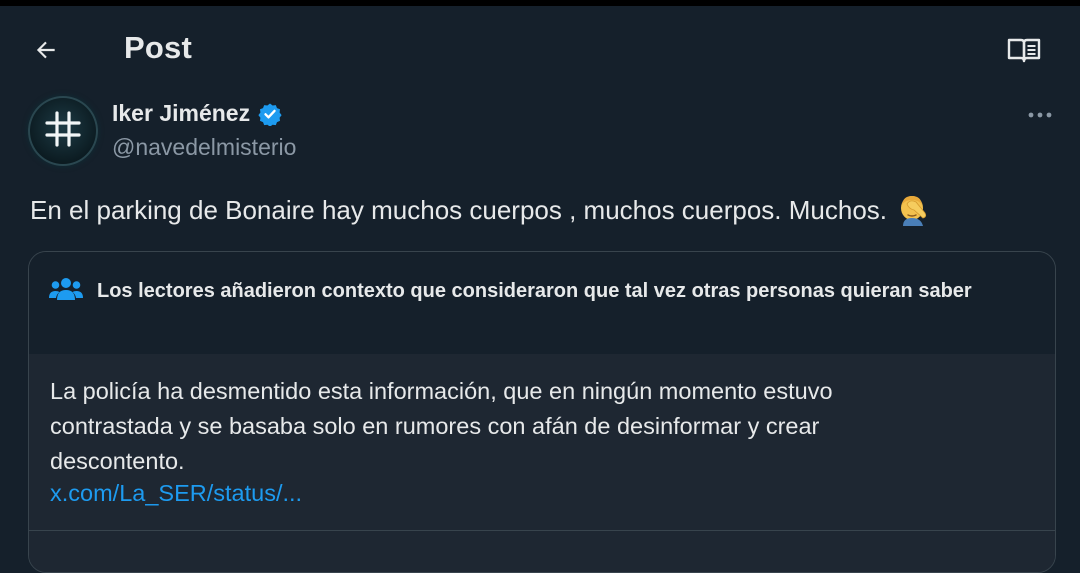  What do you see at coordinates (66, 289) in the screenshot?
I see `people-group-icon` at bounding box center [66, 289].